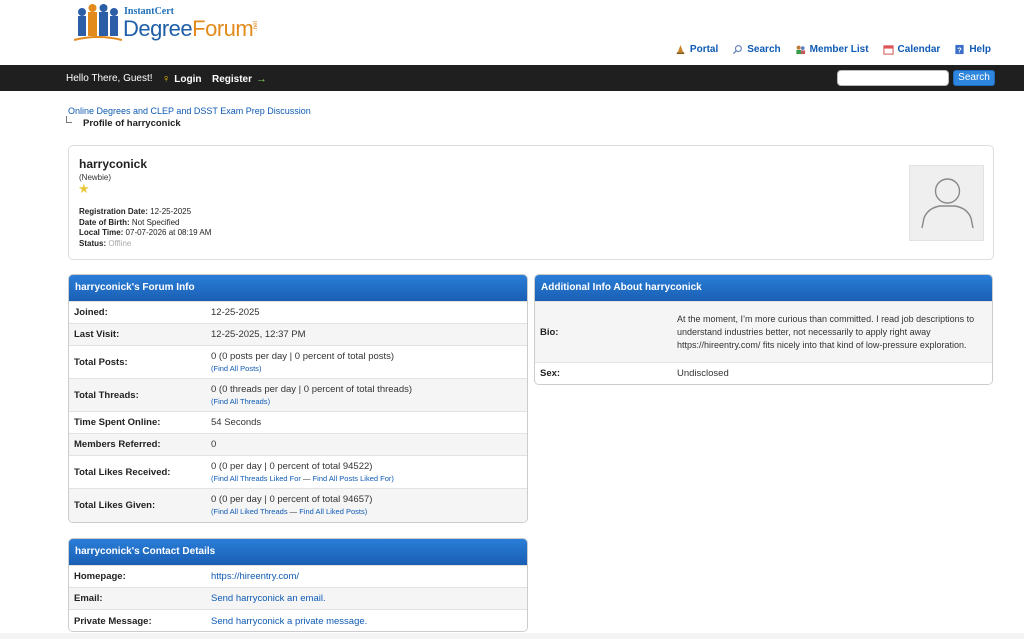  I want to click on logo-net-text: .net, so click(256, 26).